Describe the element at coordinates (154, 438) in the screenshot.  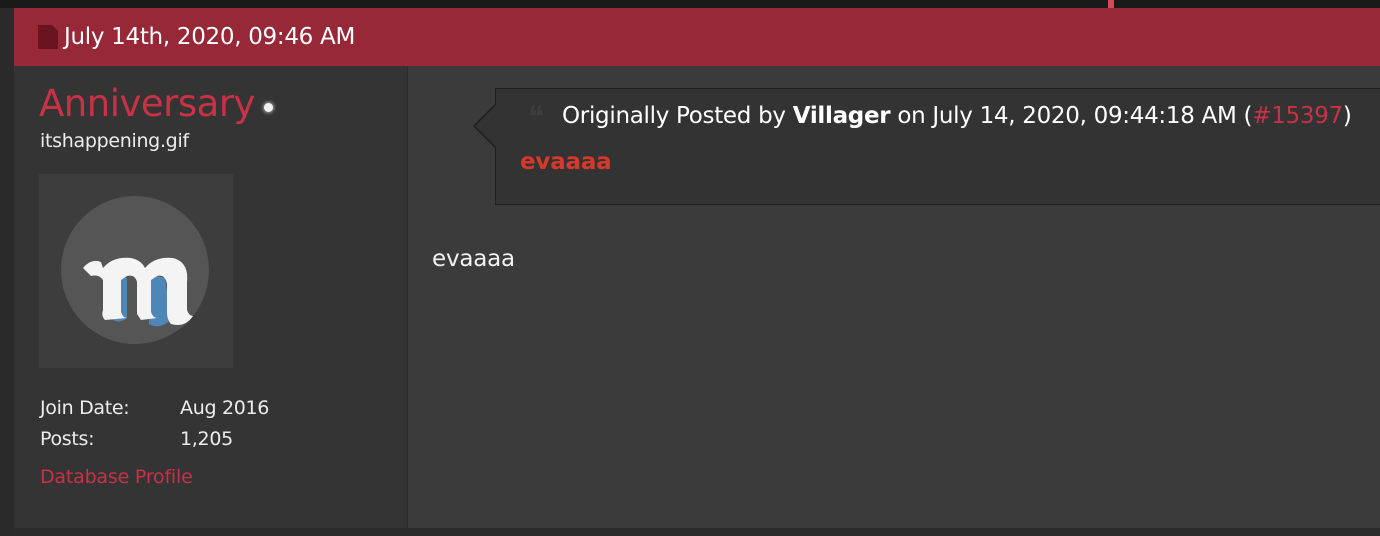
I see `stat-row-posts: Posts: 1,205` at that location.